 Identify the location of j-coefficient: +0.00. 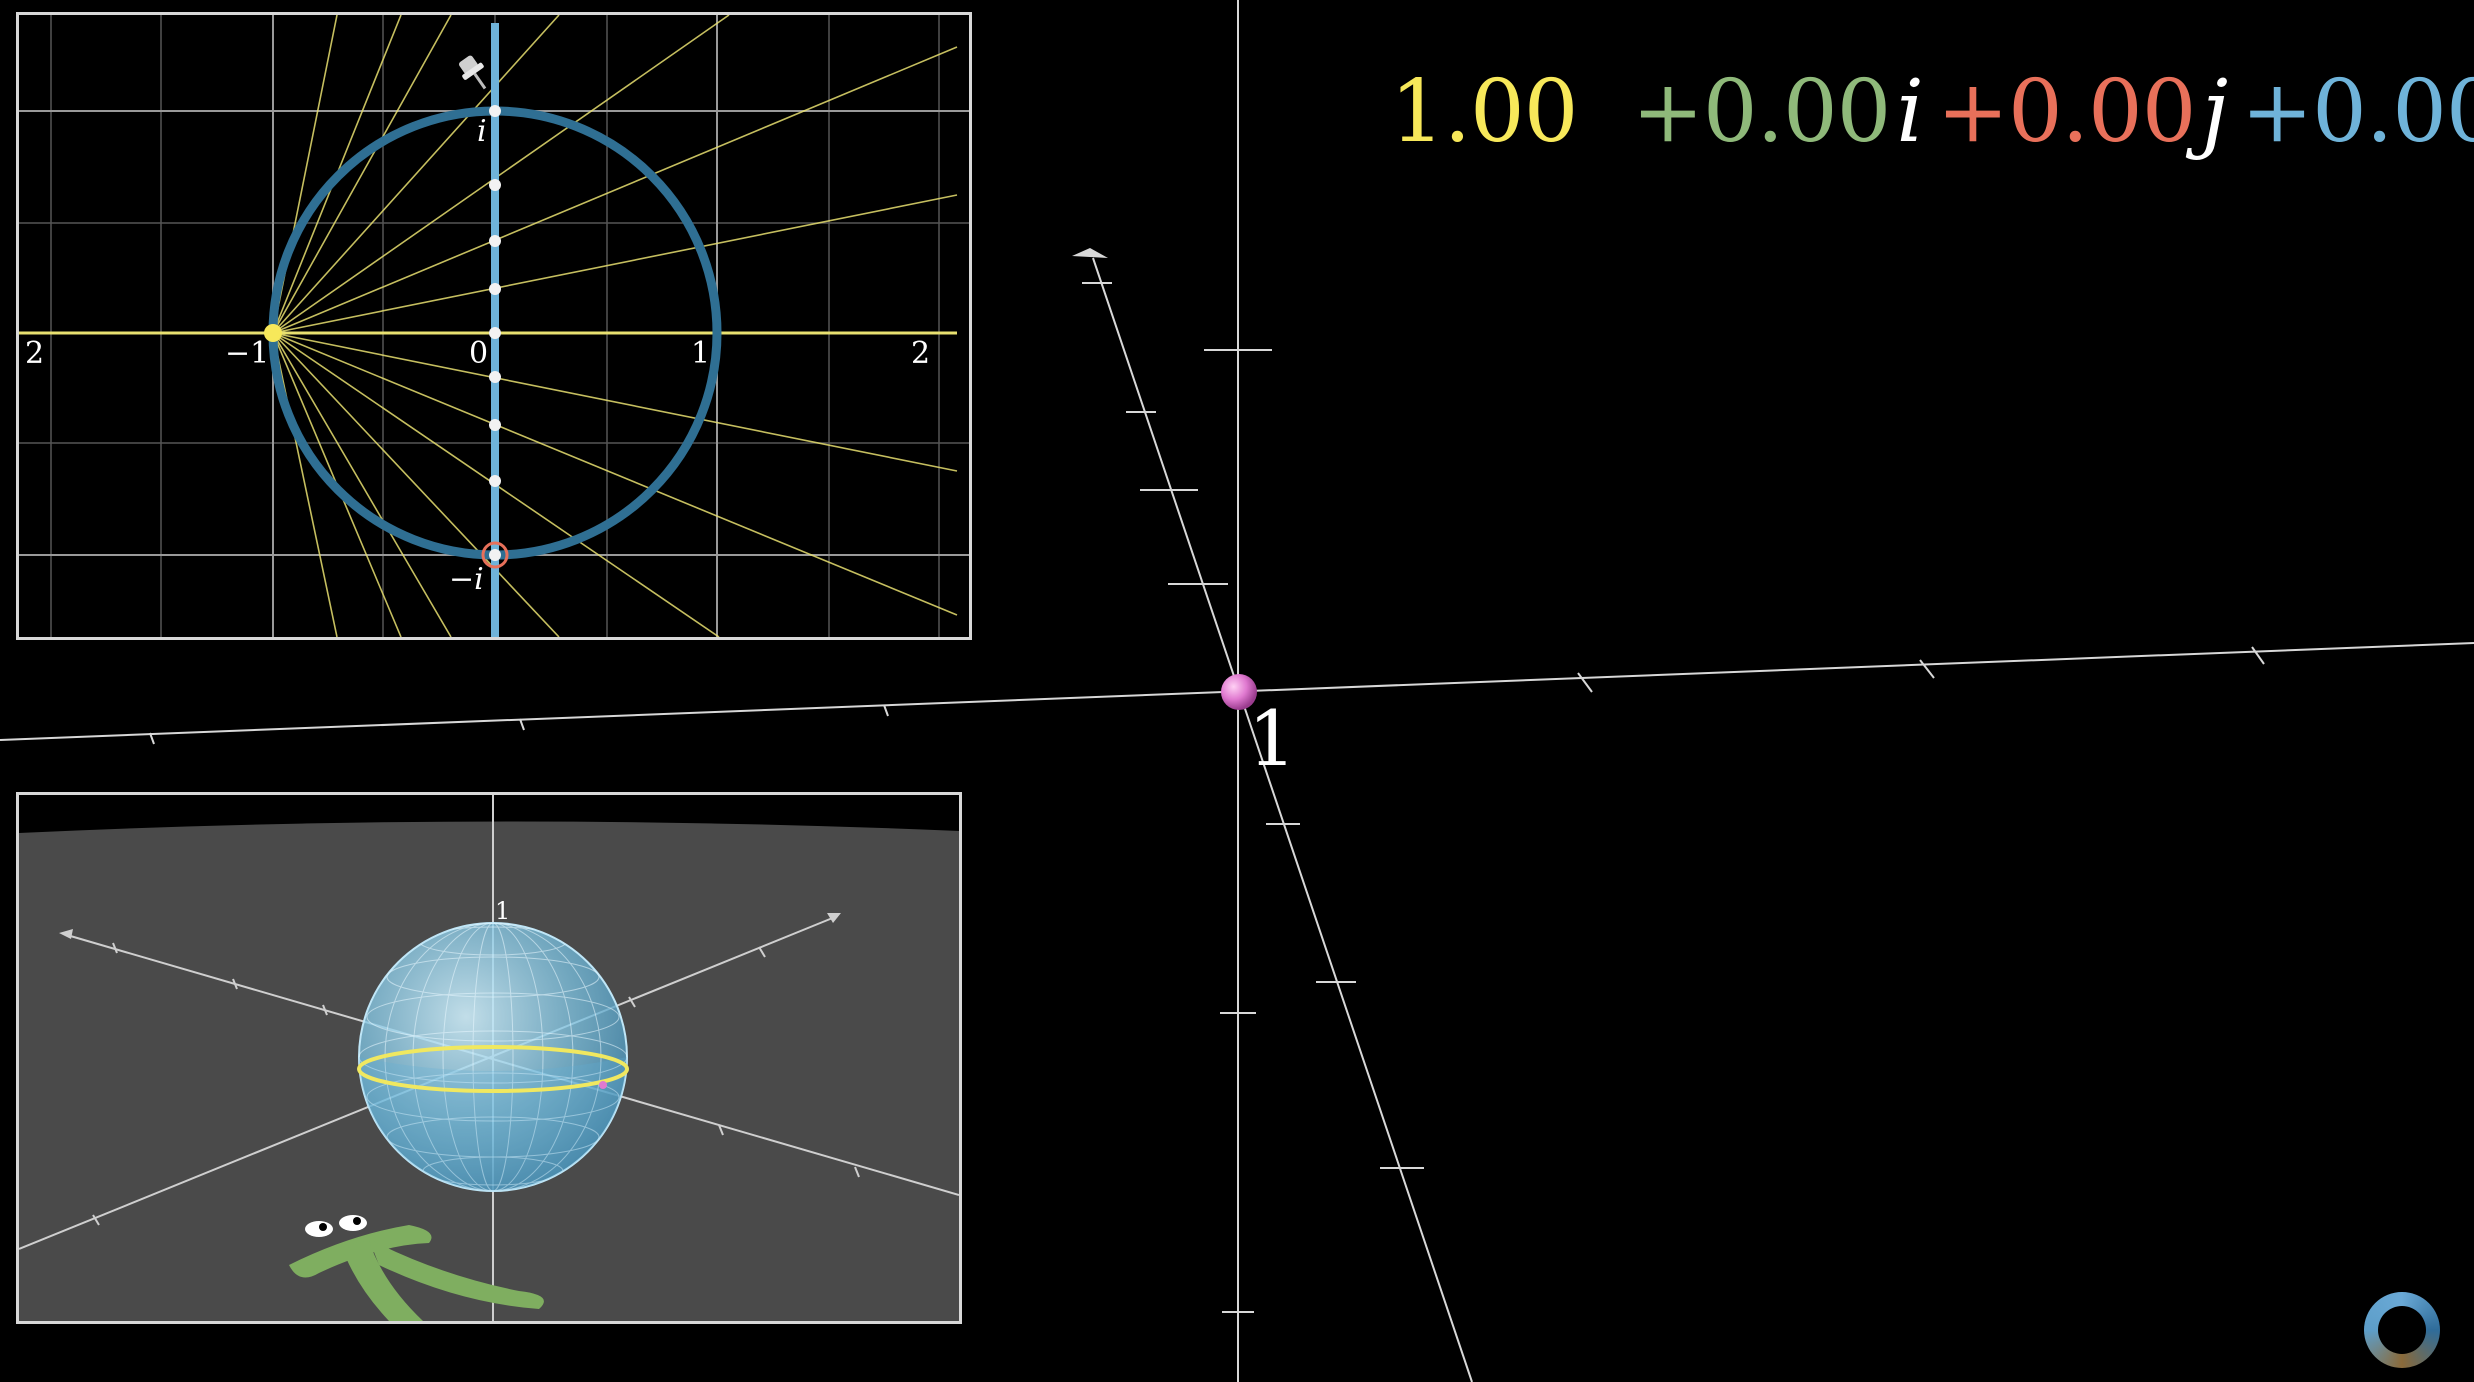
(2066, 112).